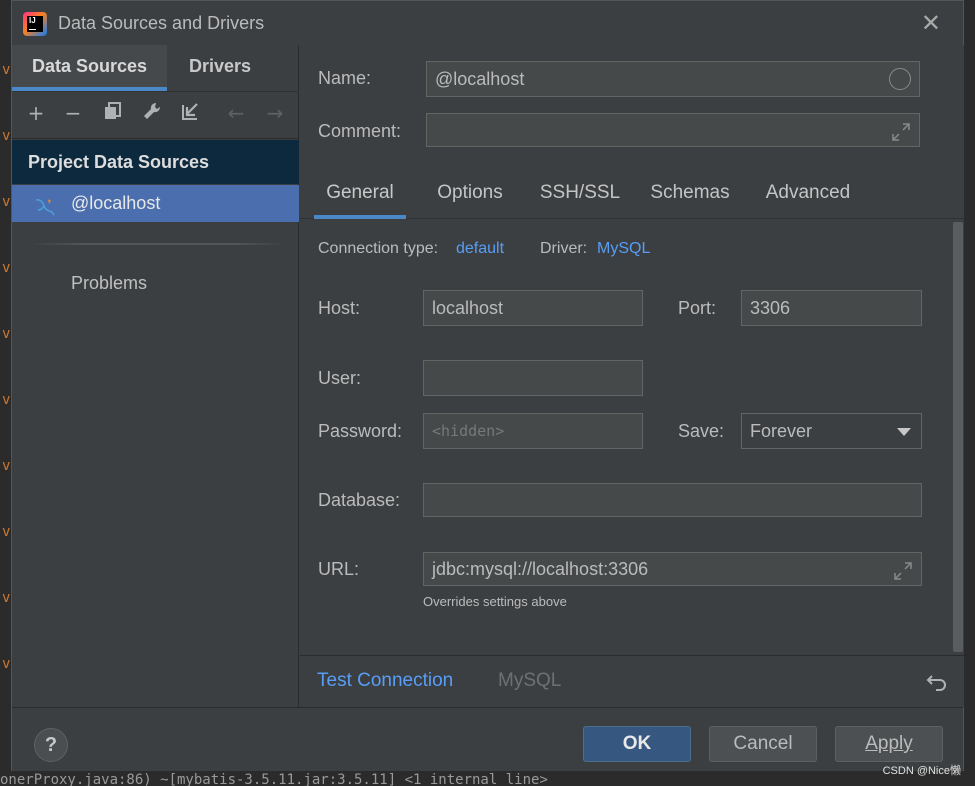 Image resolution: width=975 pixels, height=786 pixels. Describe the element at coordinates (831, 308) in the screenshot. I see `port-field: 3306` at that location.